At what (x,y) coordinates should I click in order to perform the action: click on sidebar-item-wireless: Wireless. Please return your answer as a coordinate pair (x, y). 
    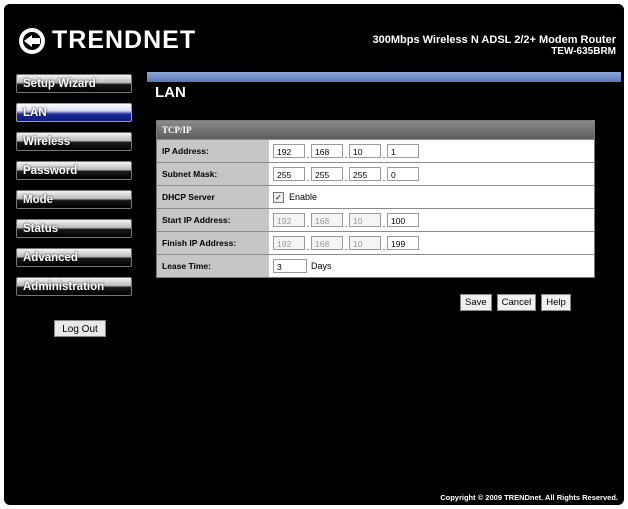
    Looking at the image, I should click on (74, 141).